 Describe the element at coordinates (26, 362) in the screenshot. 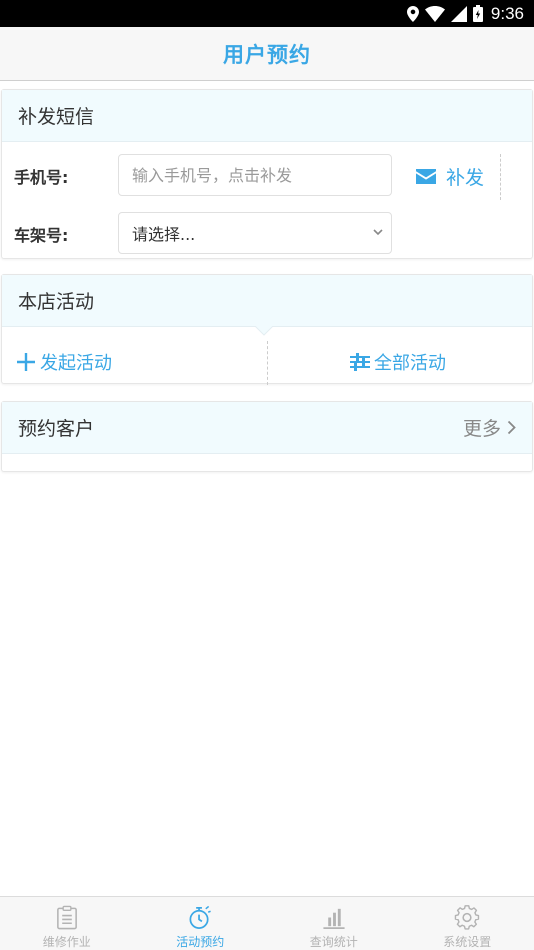

I see `plus-icon` at that location.